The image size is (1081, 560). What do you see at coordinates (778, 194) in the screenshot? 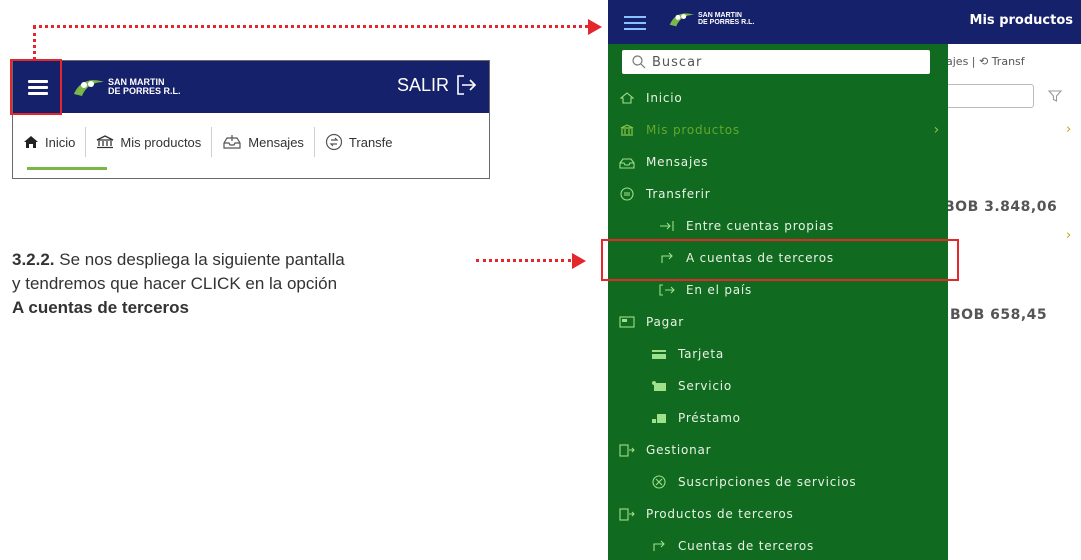
I see `menu-item-transferir: Transferir` at bounding box center [778, 194].